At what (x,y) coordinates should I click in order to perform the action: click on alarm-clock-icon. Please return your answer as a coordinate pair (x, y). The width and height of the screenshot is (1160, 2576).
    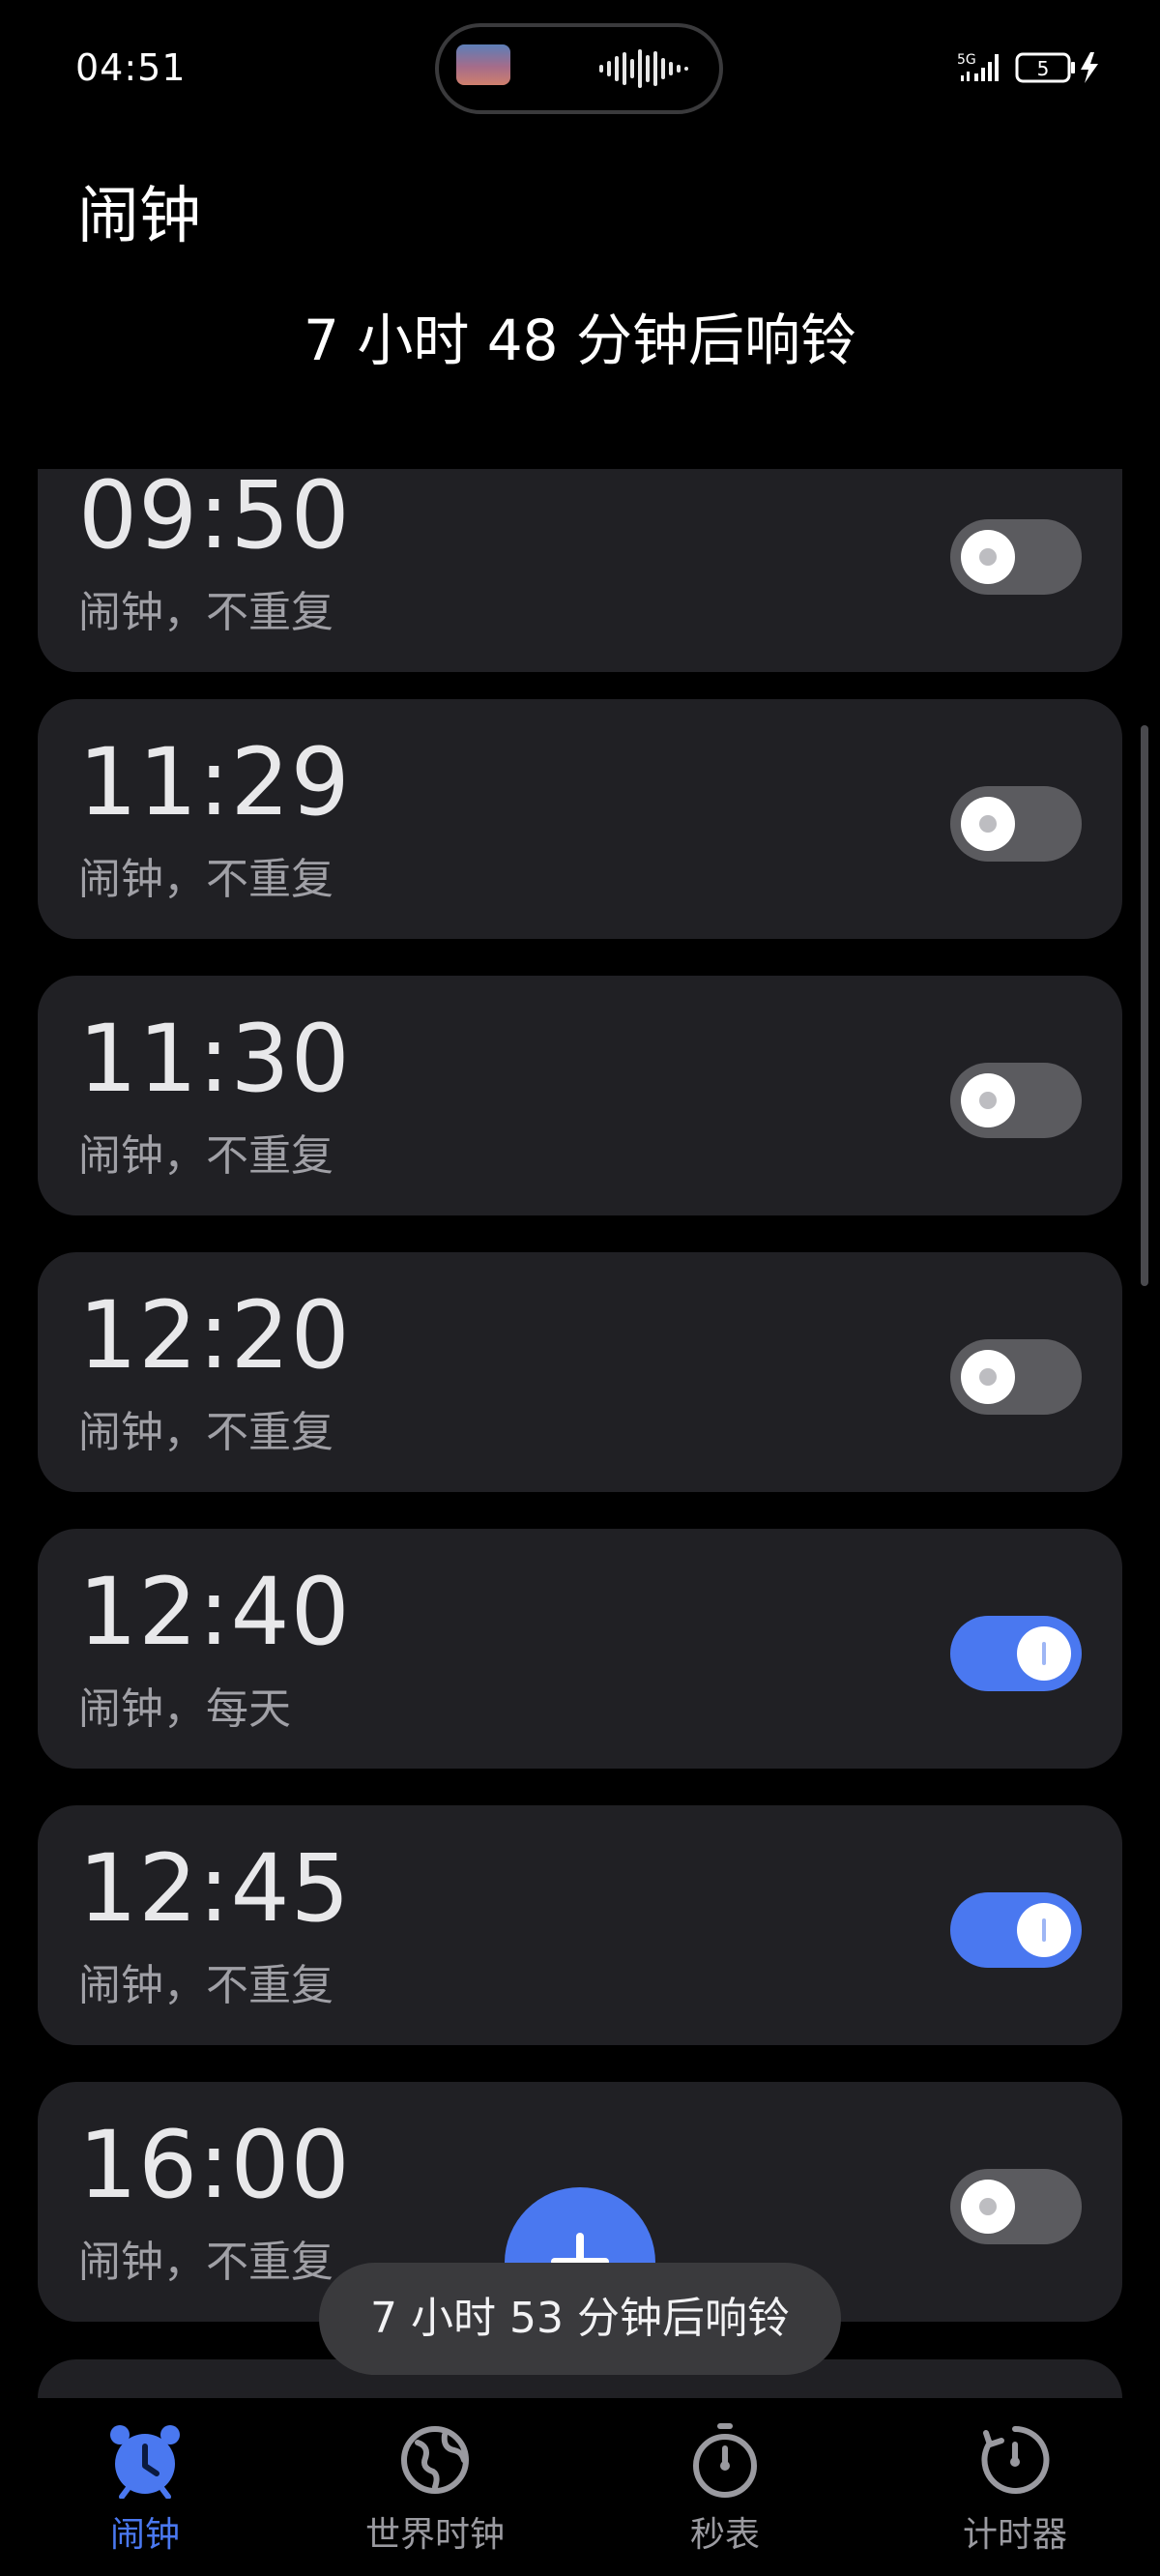
    Looking at the image, I should click on (145, 2460).